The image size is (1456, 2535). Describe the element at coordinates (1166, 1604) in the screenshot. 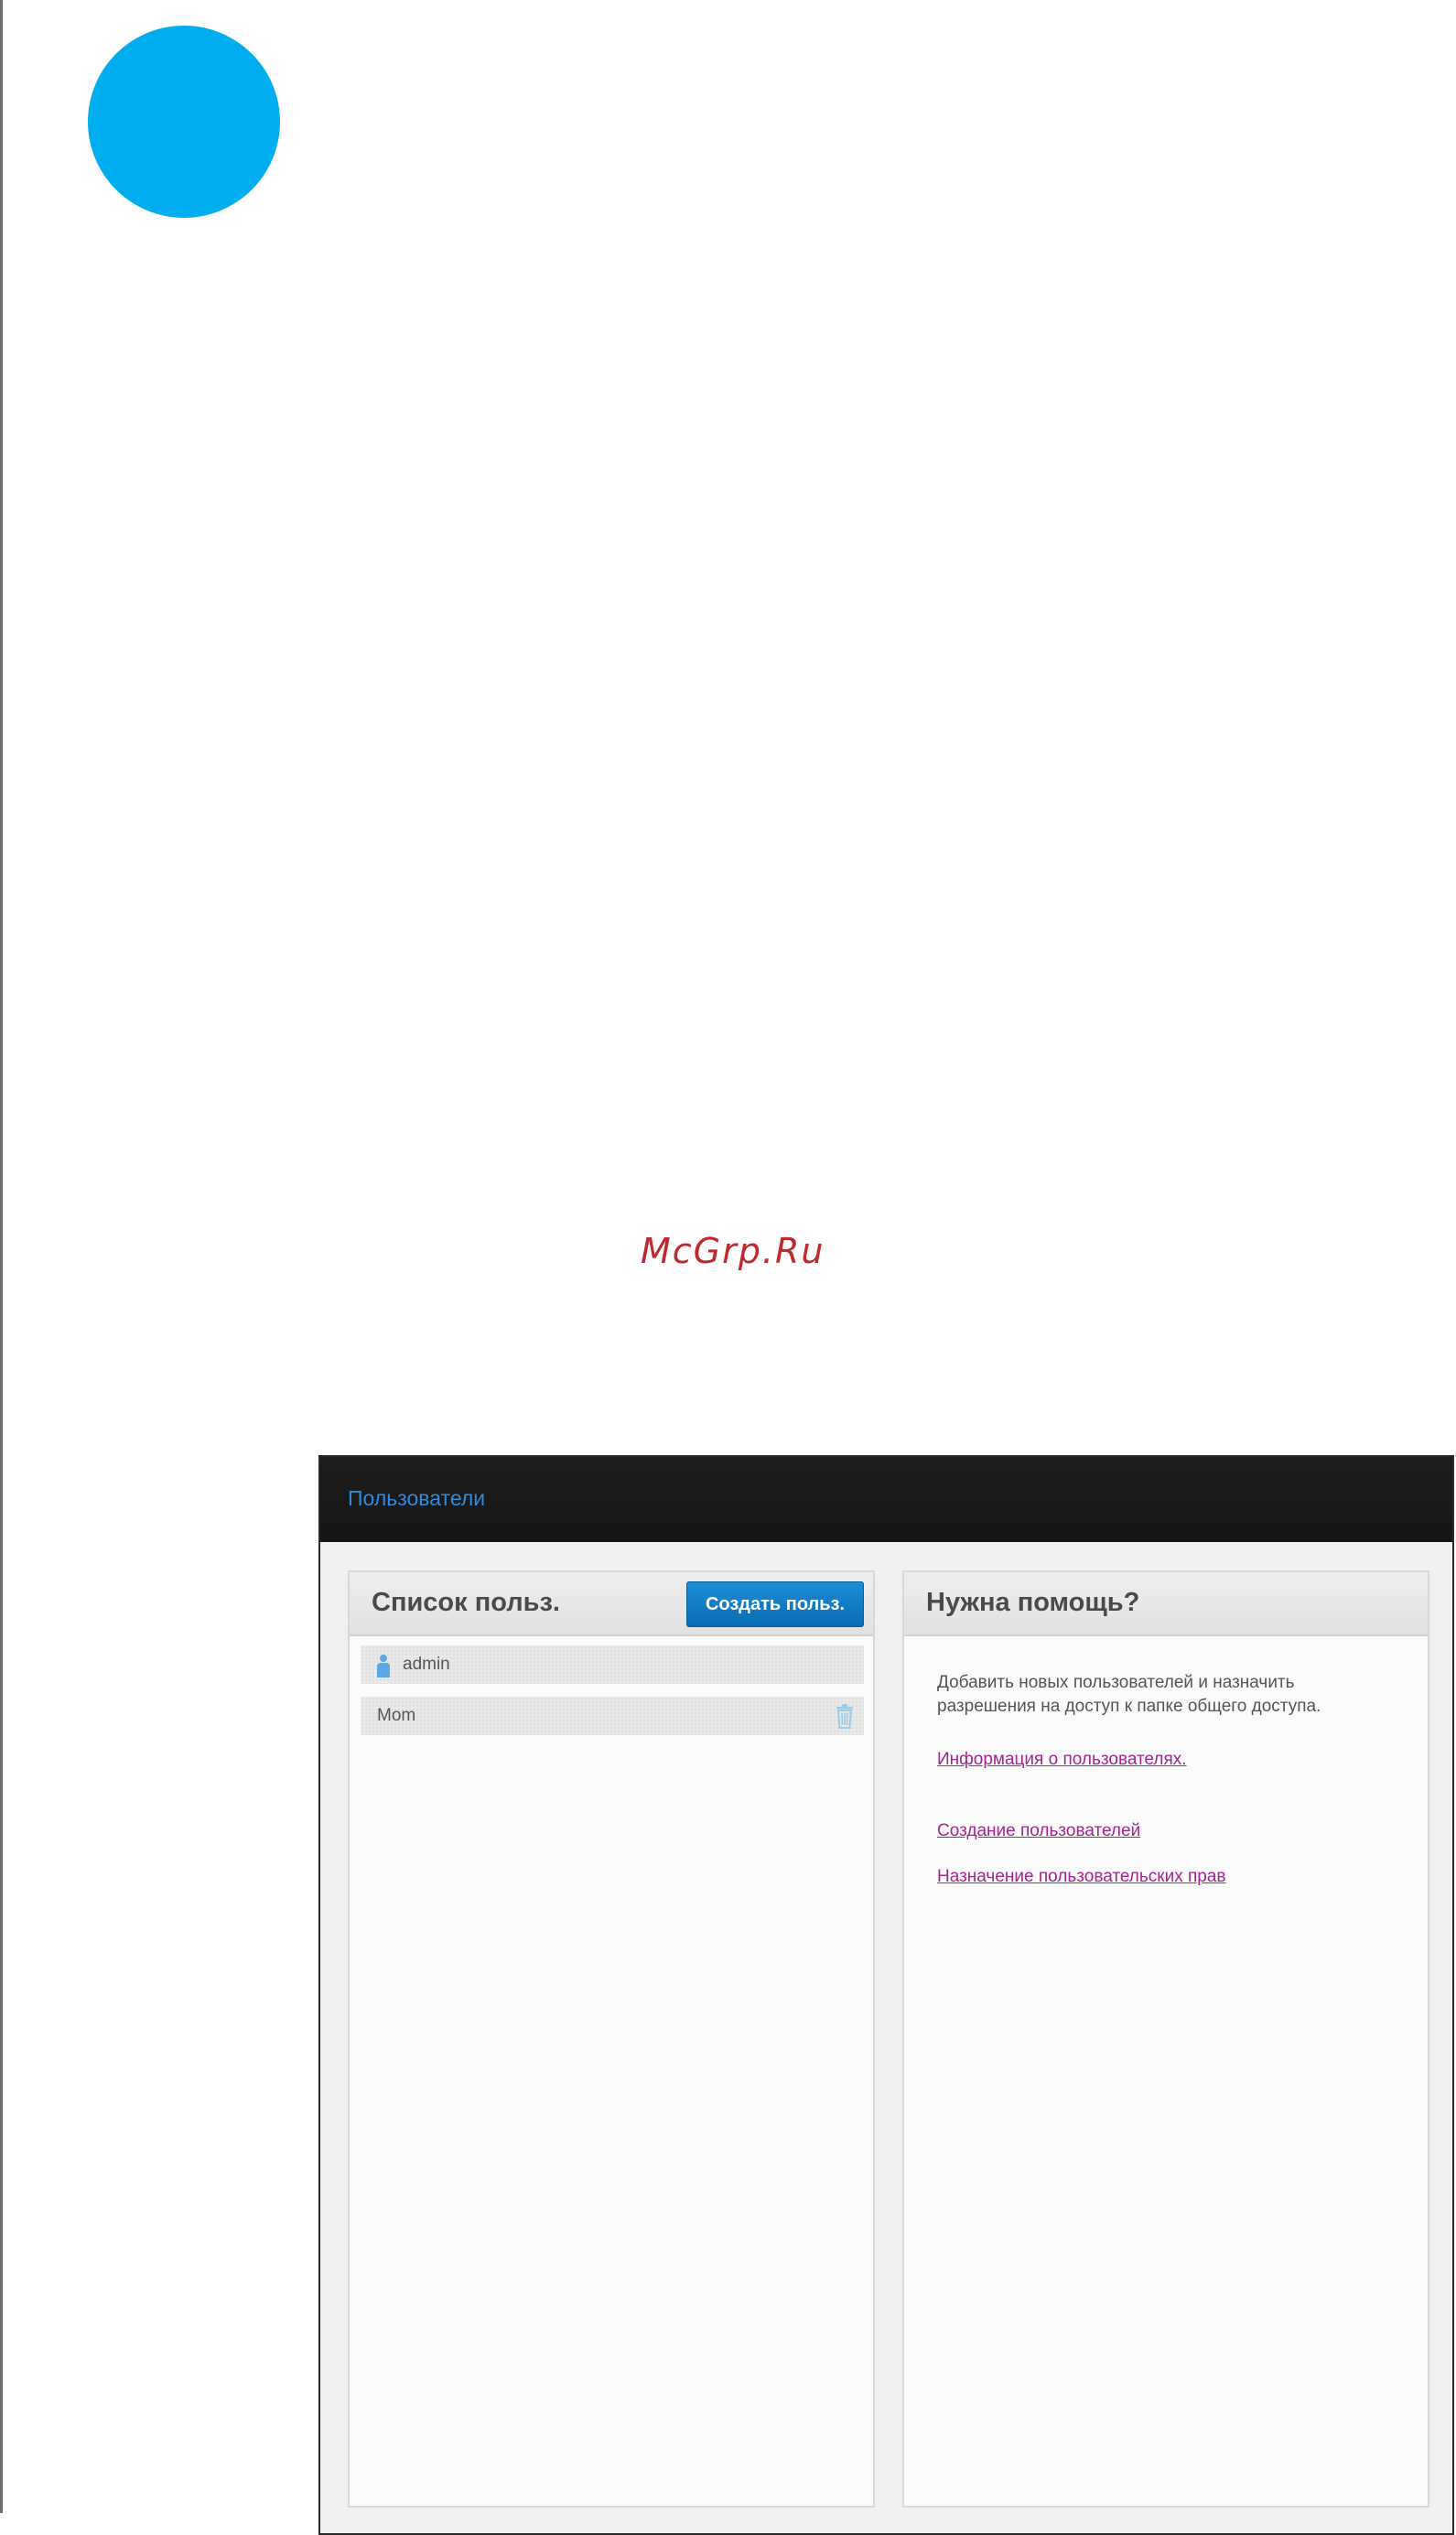

I see `help-header: Нужна помощь?` at that location.